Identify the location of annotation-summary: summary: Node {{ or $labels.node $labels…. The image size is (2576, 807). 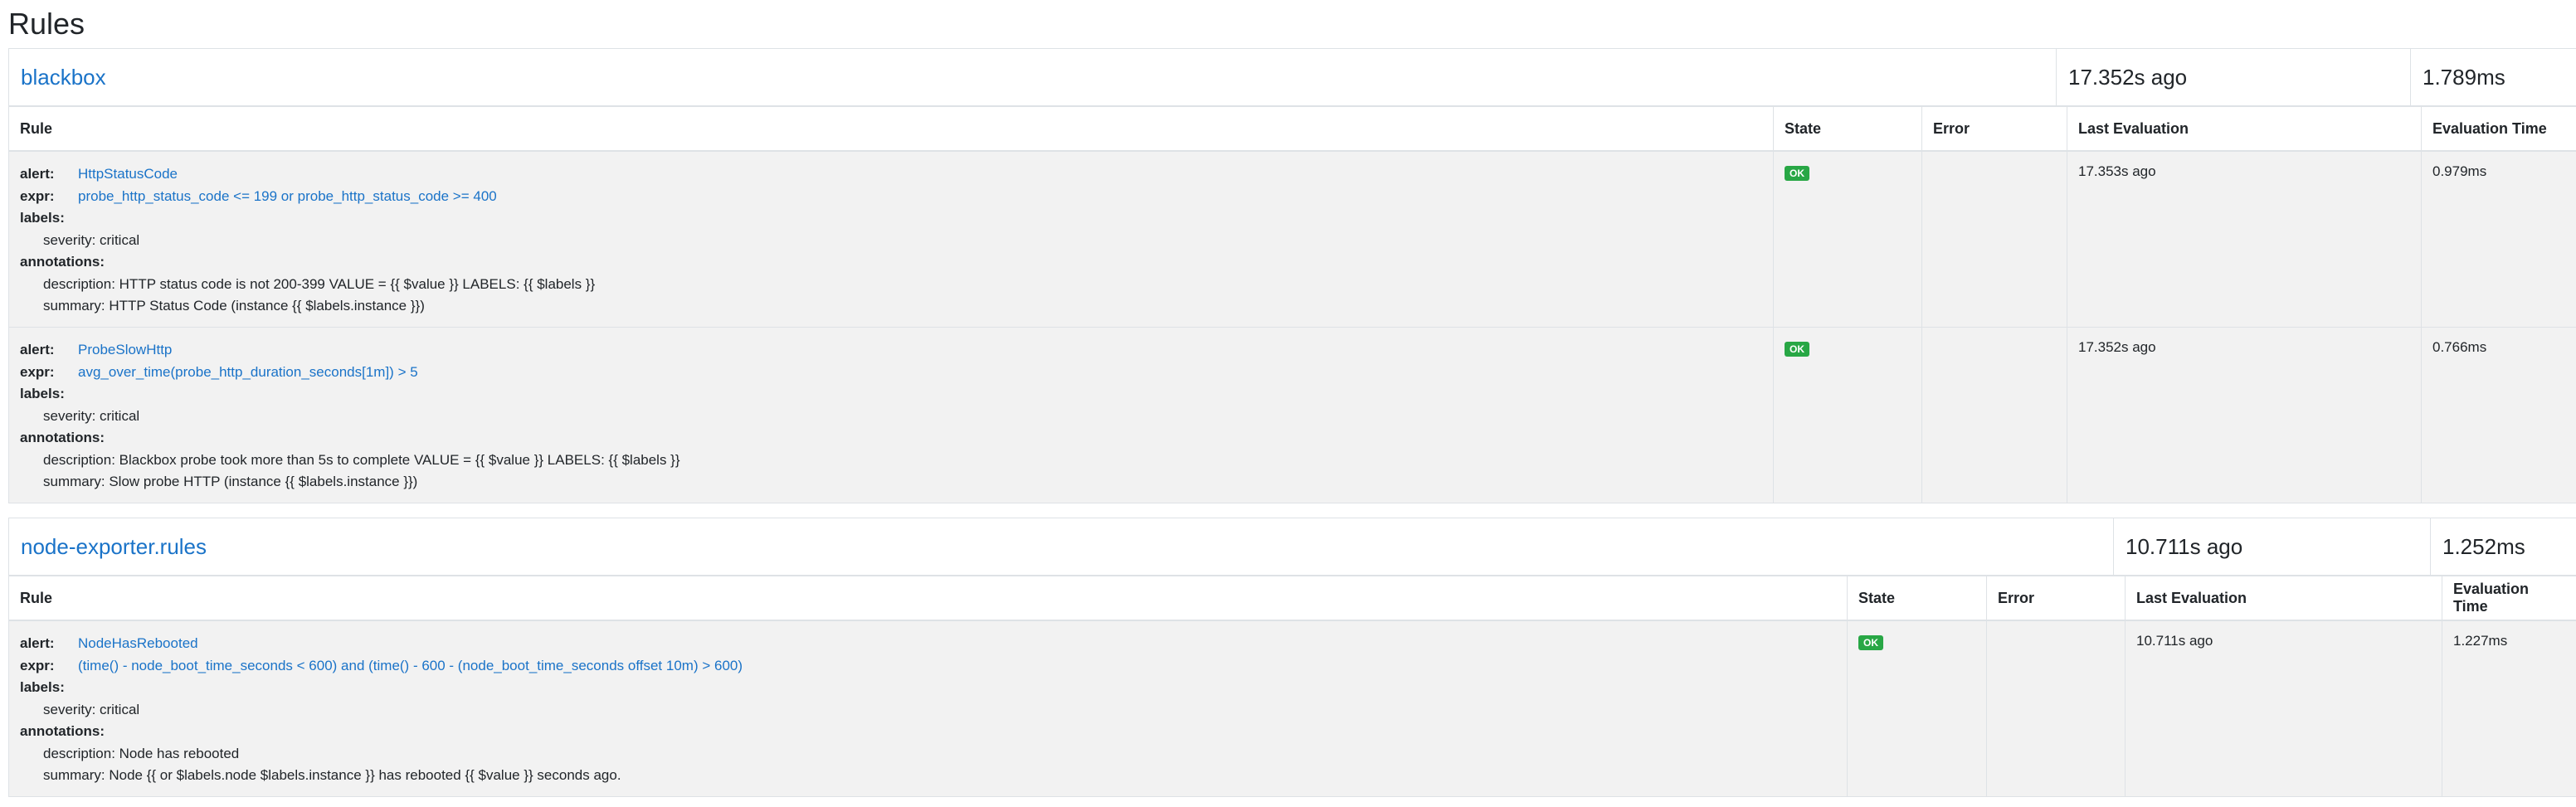
(332, 775).